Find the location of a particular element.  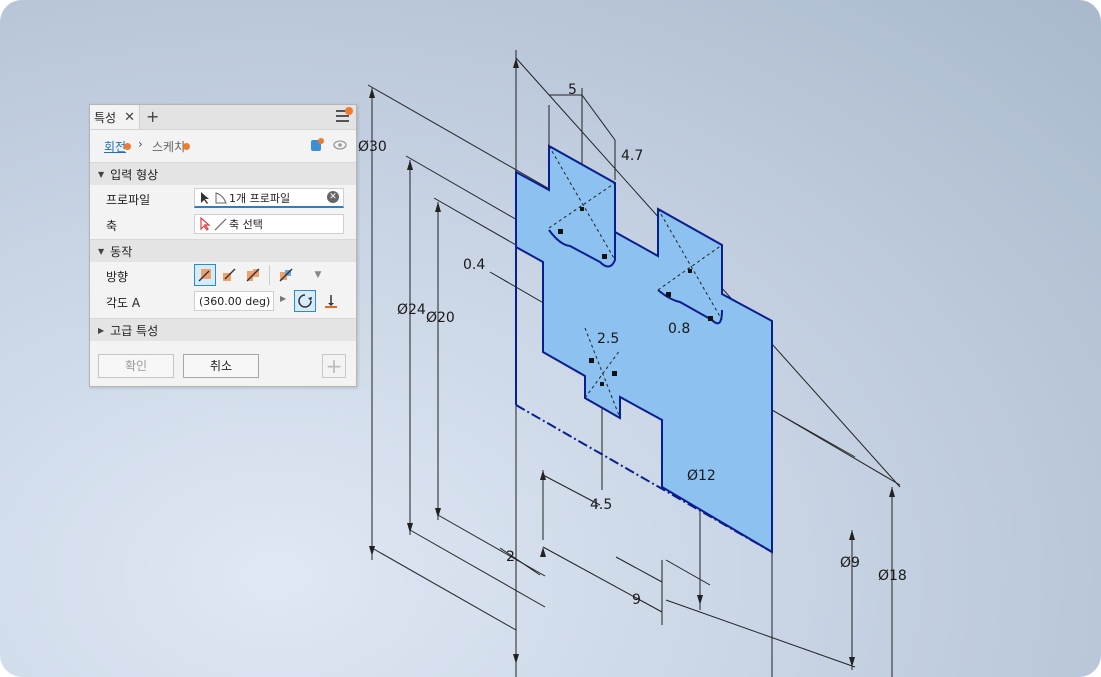

tab-properties-label: 특성 is located at coordinates (105, 117).